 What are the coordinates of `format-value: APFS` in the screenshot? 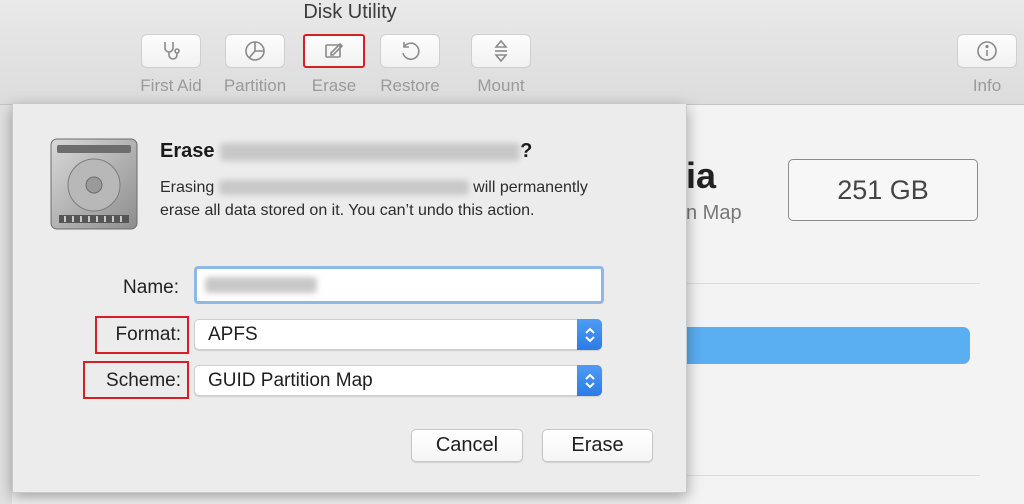 It's located at (233, 334).